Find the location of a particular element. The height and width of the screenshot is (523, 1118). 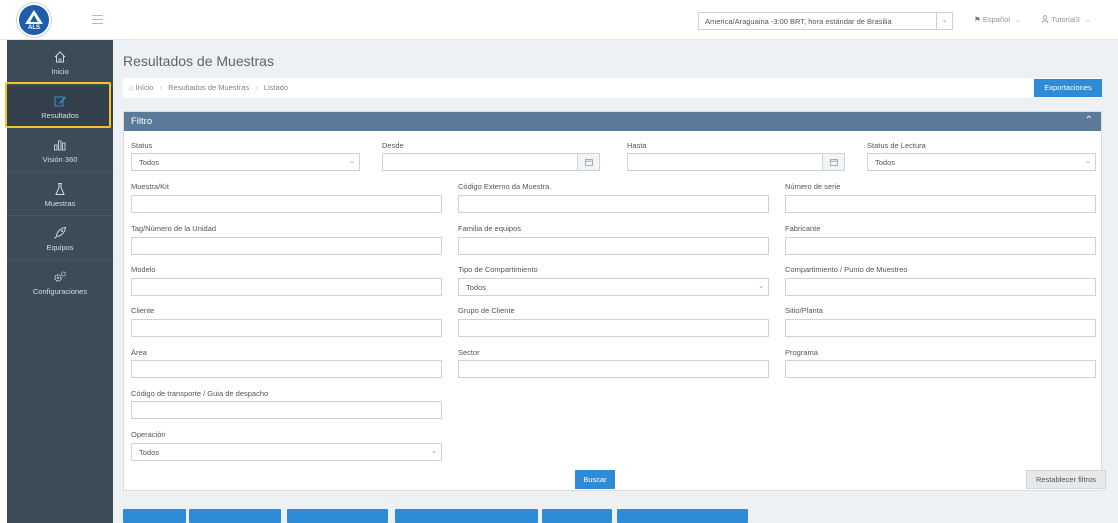

chevron-up-icon: ⌃ is located at coordinates (1089, 120).